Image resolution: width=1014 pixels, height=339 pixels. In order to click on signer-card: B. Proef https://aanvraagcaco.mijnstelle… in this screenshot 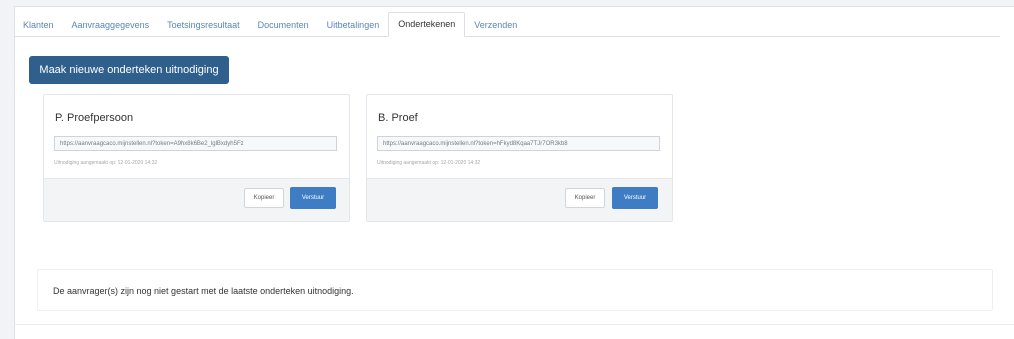, I will do `click(519, 158)`.